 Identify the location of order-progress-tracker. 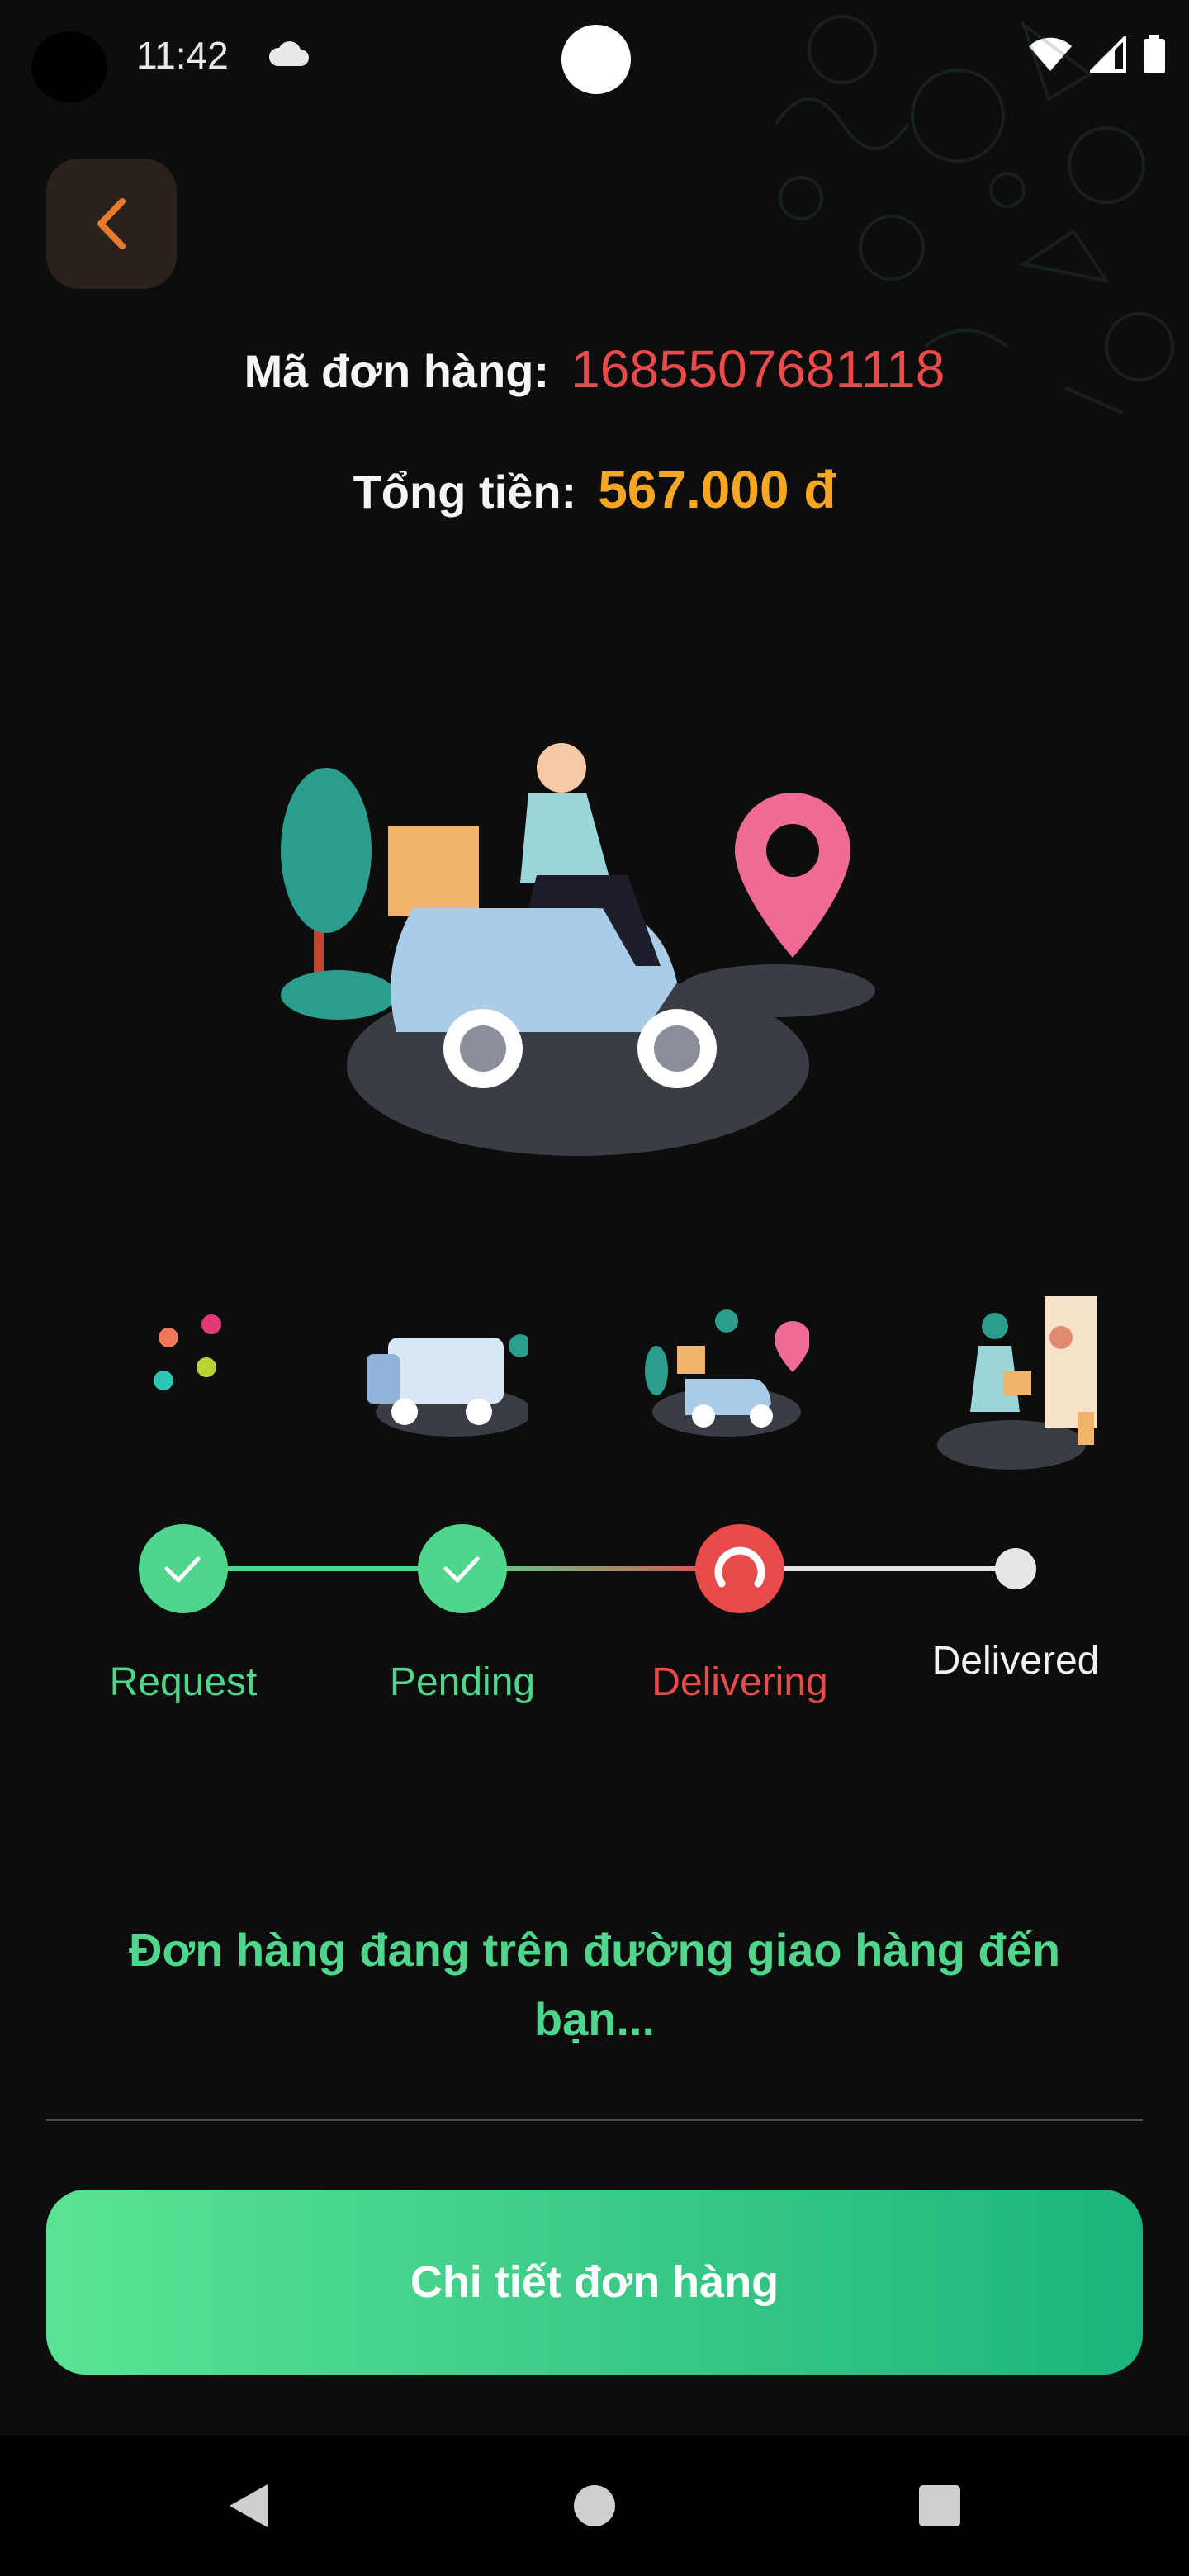
(587, 1568).